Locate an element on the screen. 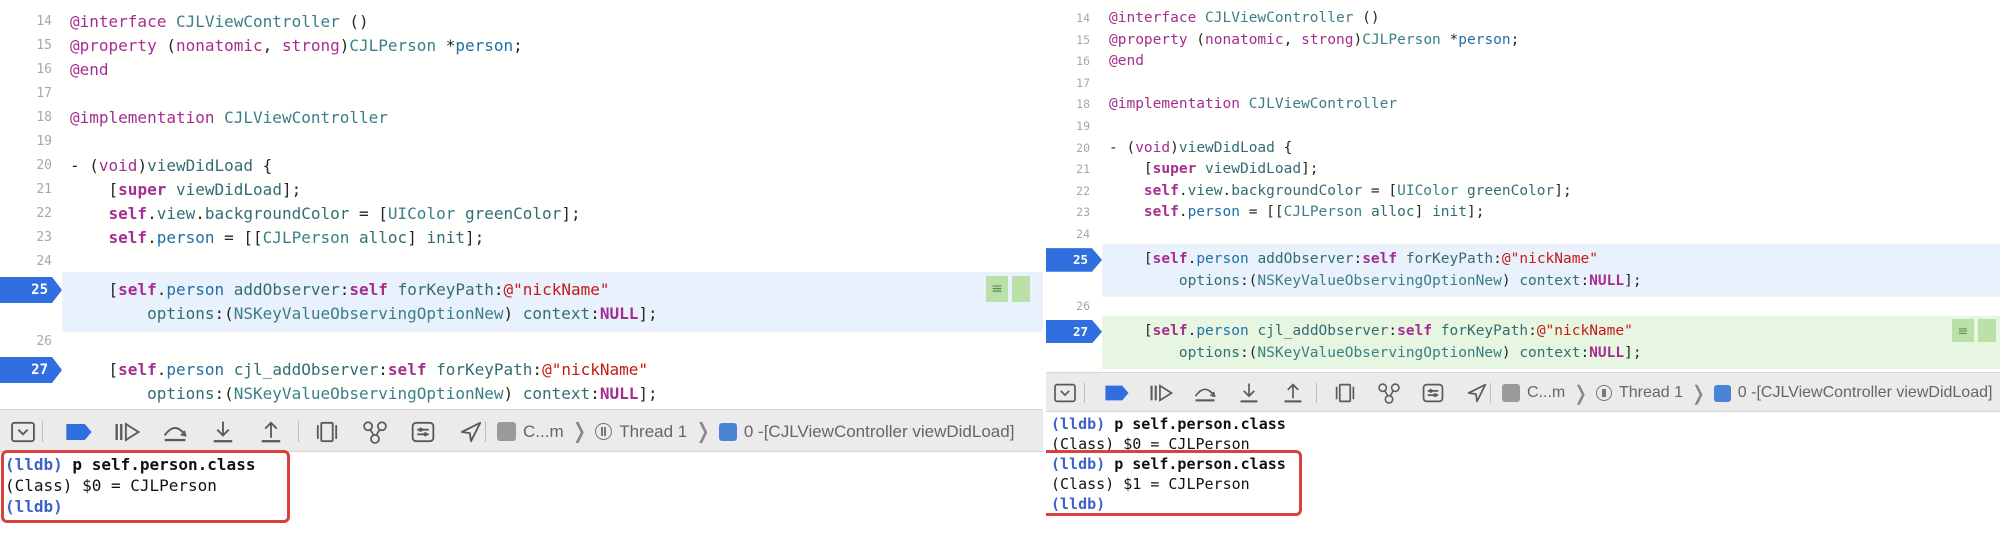 Image resolution: width=2000 pixels, height=551 pixels. console-command-line: (lldb) p self.person.class is located at coordinates (1168, 424).